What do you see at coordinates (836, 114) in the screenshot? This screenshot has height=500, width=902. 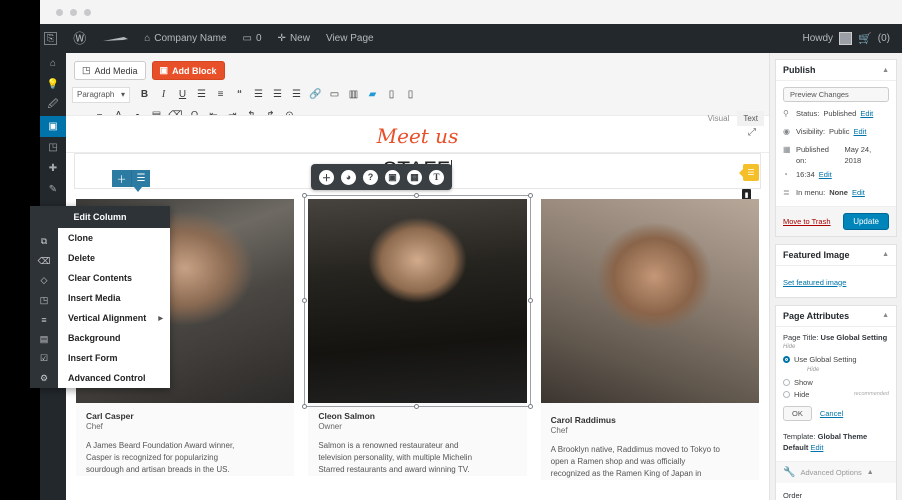 I see `publish-row-status: ⚲ Status: Published Edit` at bounding box center [836, 114].